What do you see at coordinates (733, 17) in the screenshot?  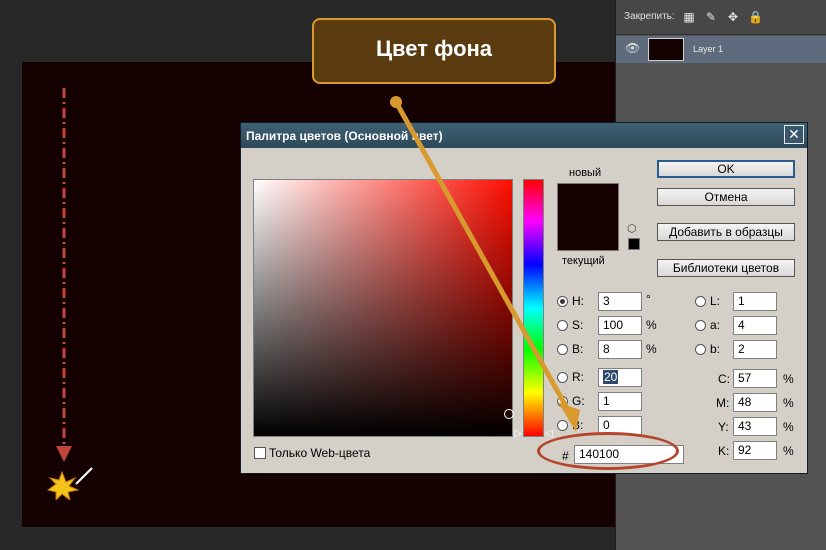 I see `move-icon: ✥` at bounding box center [733, 17].